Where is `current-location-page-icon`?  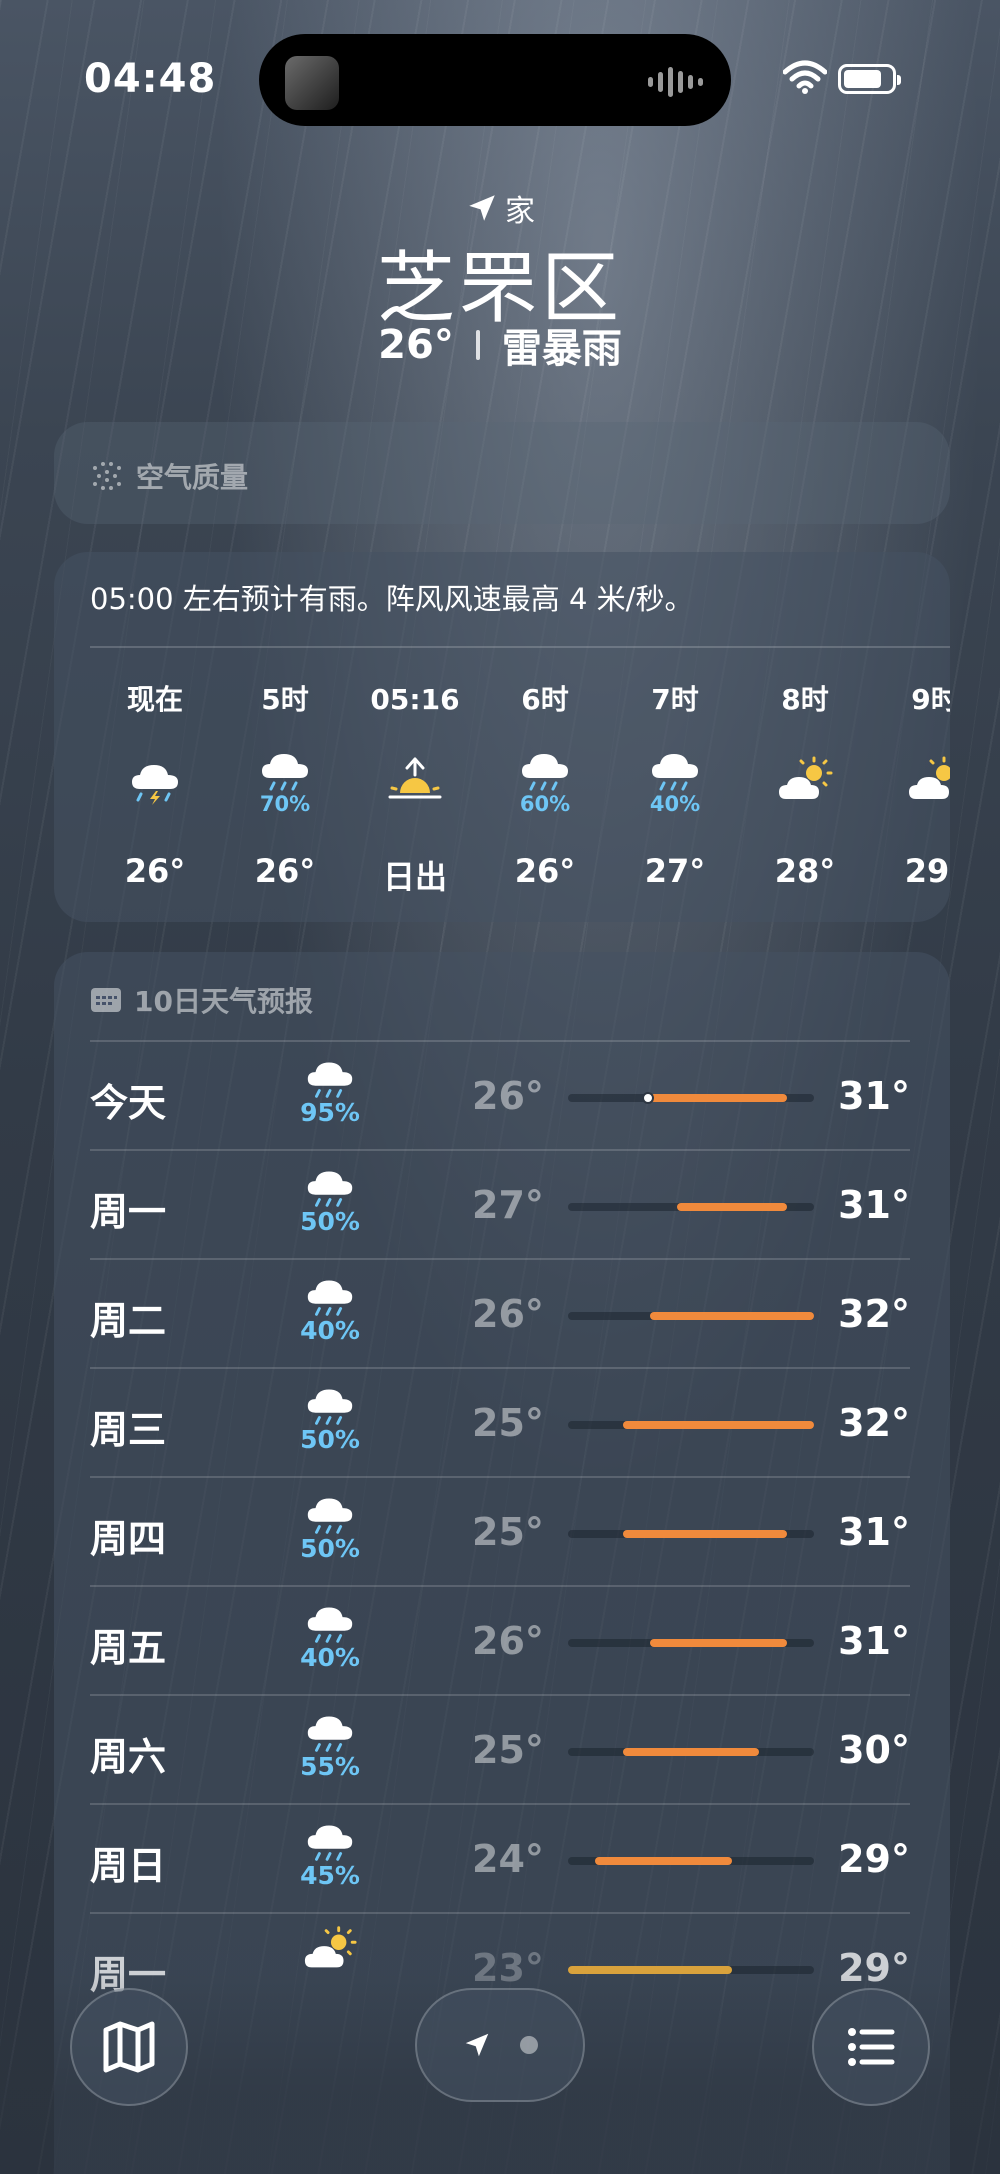 current-location-page-icon is located at coordinates (477, 2045).